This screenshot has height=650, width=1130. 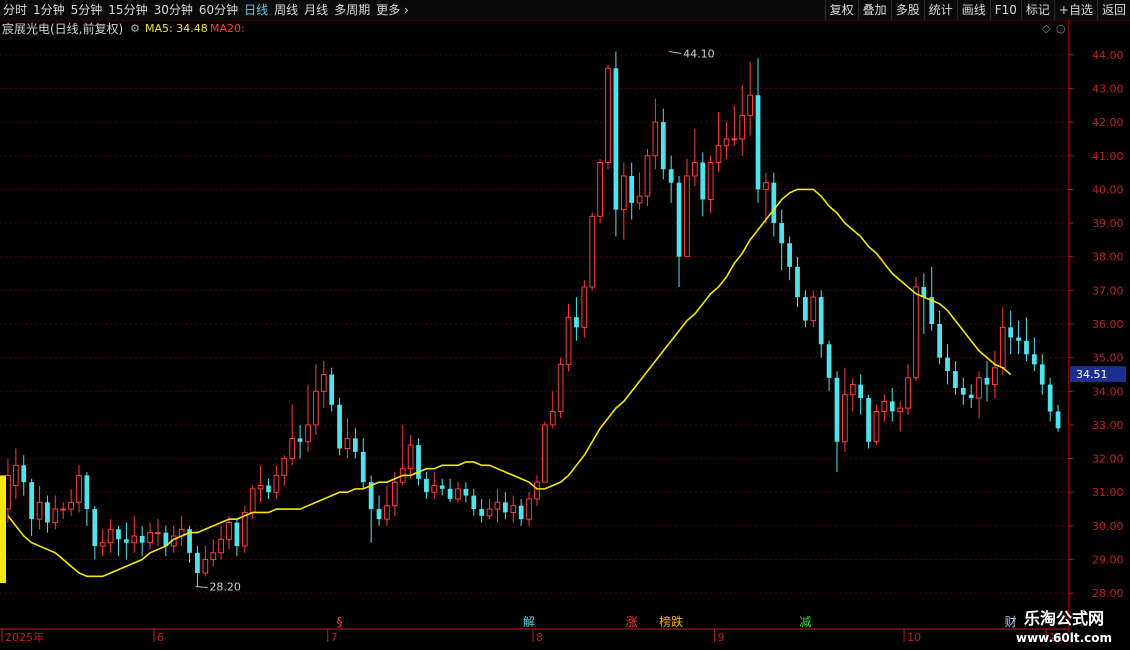 What do you see at coordinates (173, 10) in the screenshot?
I see `tab-30min: 30分钟` at bounding box center [173, 10].